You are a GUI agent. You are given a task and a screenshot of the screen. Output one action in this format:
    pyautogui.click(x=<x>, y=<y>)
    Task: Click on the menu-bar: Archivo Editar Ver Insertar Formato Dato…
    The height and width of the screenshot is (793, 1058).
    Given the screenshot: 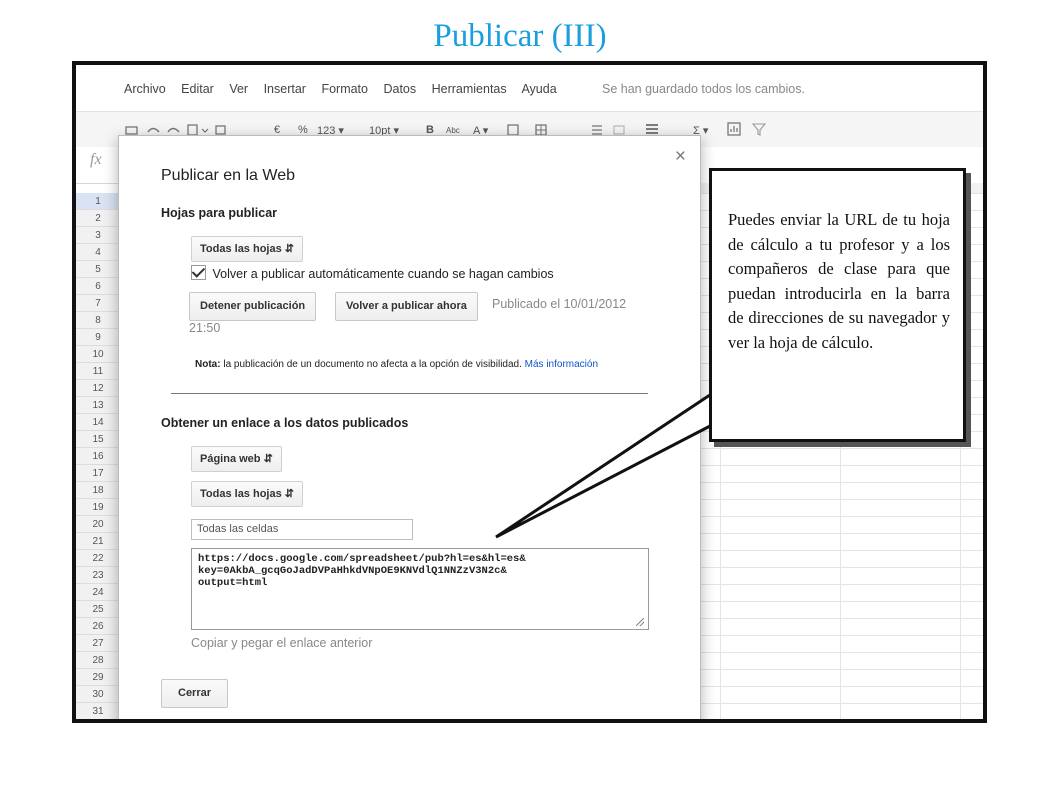 What is the action you would take?
    pyautogui.click(x=529, y=88)
    